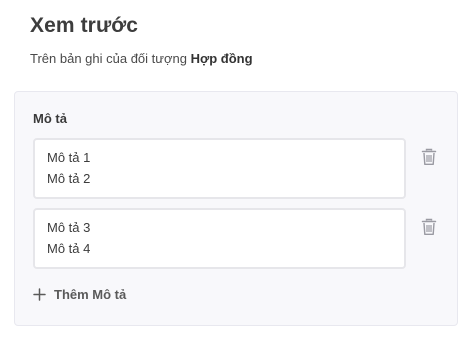  I want to click on entry-box-2: Mô tả 3 Mô tả 4, so click(219, 238).